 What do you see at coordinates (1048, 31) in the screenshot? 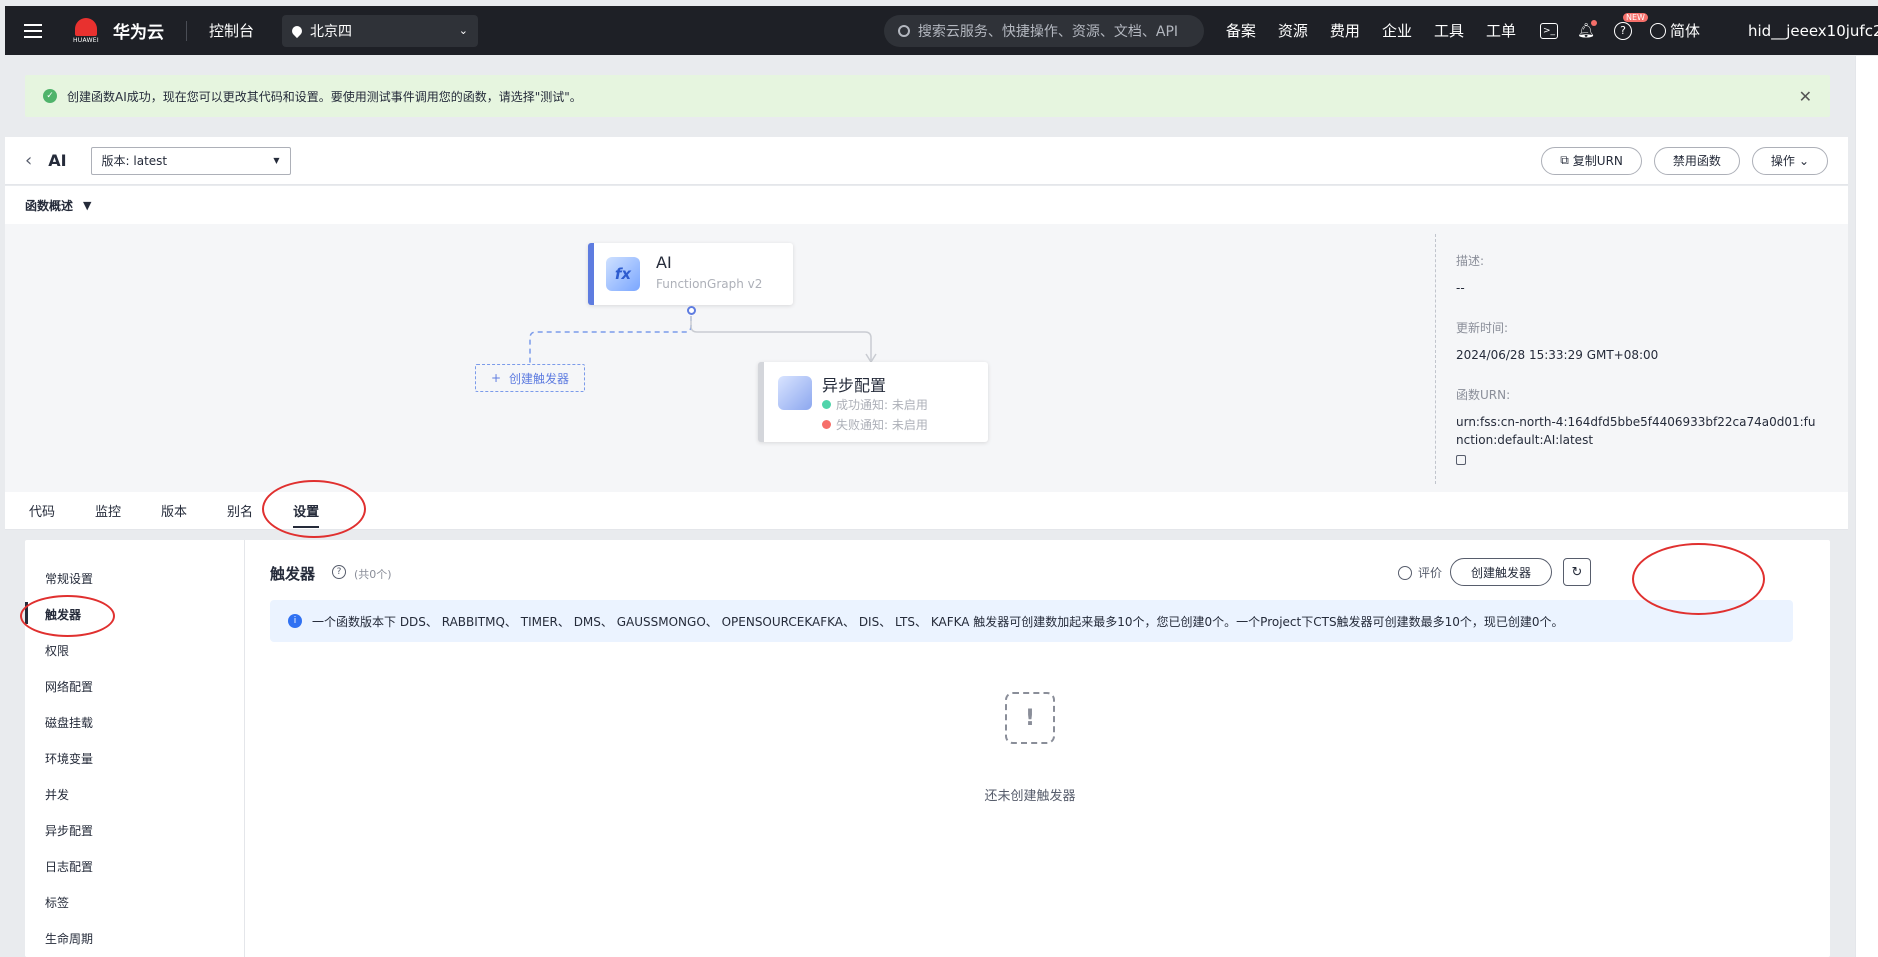
I see `search-placeholder: 搜索云服务、快捷操作、资源、文档、API` at bounding box center [1048, 31].